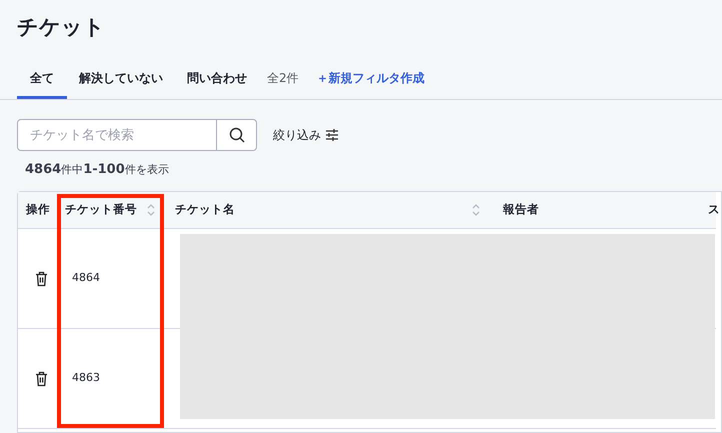 The width and height of the screenshot is (722, 433). I want to click on result-summary: 4864件中1-100件を表示, so click(97, 170).